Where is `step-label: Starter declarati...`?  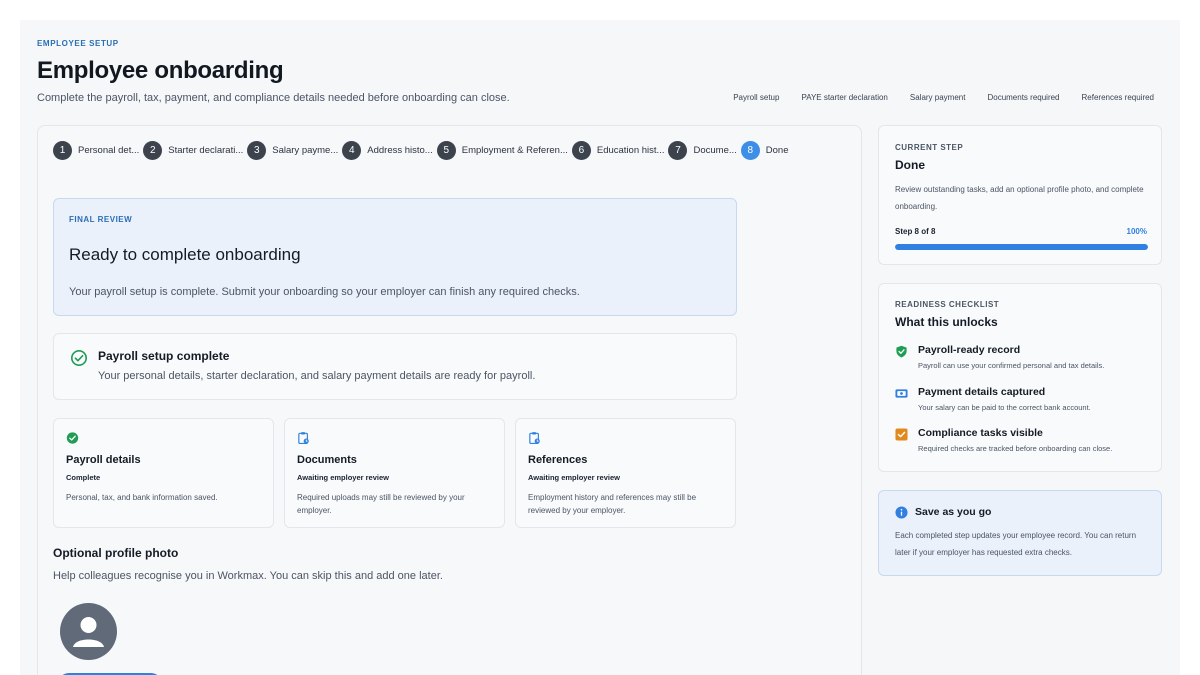
step-label: Starter declarati... is located at coordinates (206, 150).